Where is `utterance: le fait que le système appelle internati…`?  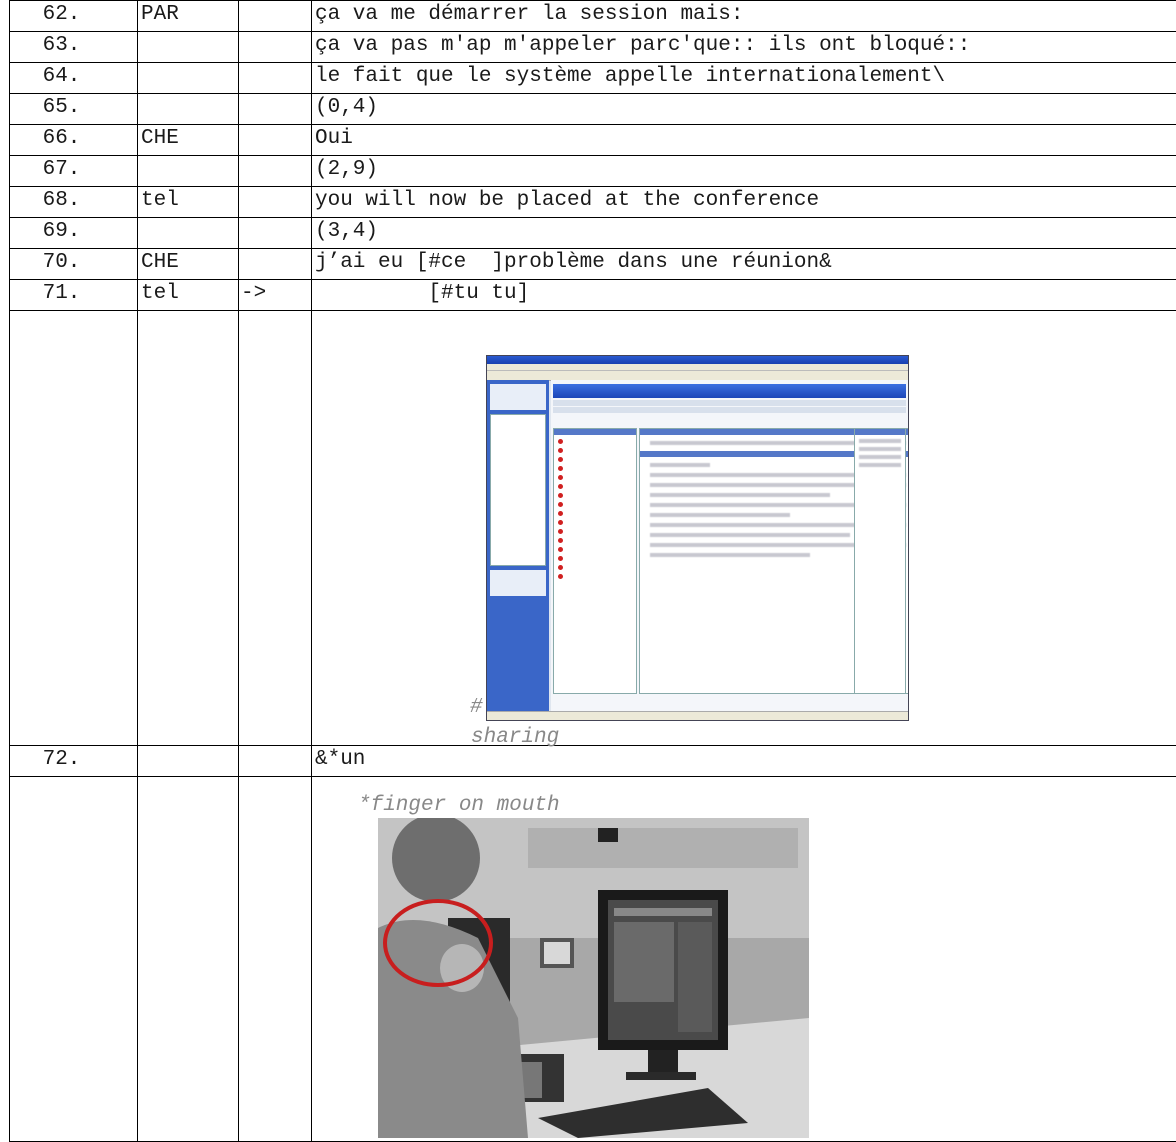 utterance: le fait que le système appelle internati… is located at coordinates (744, 78).